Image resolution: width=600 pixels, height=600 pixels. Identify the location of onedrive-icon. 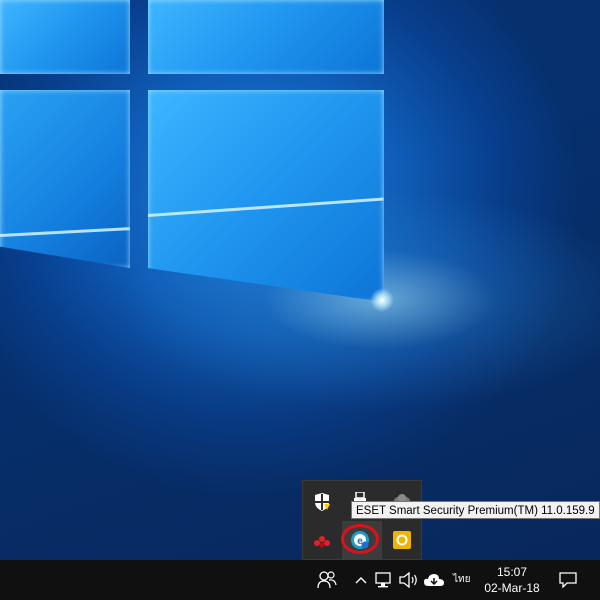
(434, 580).